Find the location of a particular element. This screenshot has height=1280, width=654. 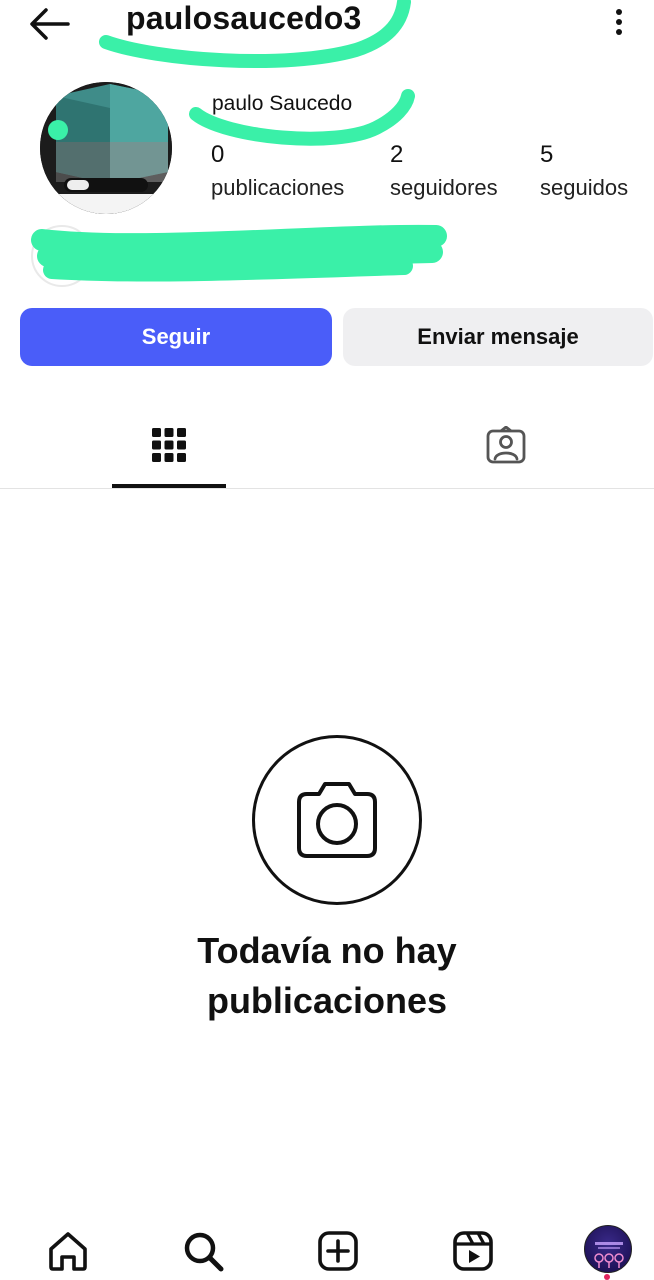

stat-following-label: seguidos is located at coordinates (584, 187).